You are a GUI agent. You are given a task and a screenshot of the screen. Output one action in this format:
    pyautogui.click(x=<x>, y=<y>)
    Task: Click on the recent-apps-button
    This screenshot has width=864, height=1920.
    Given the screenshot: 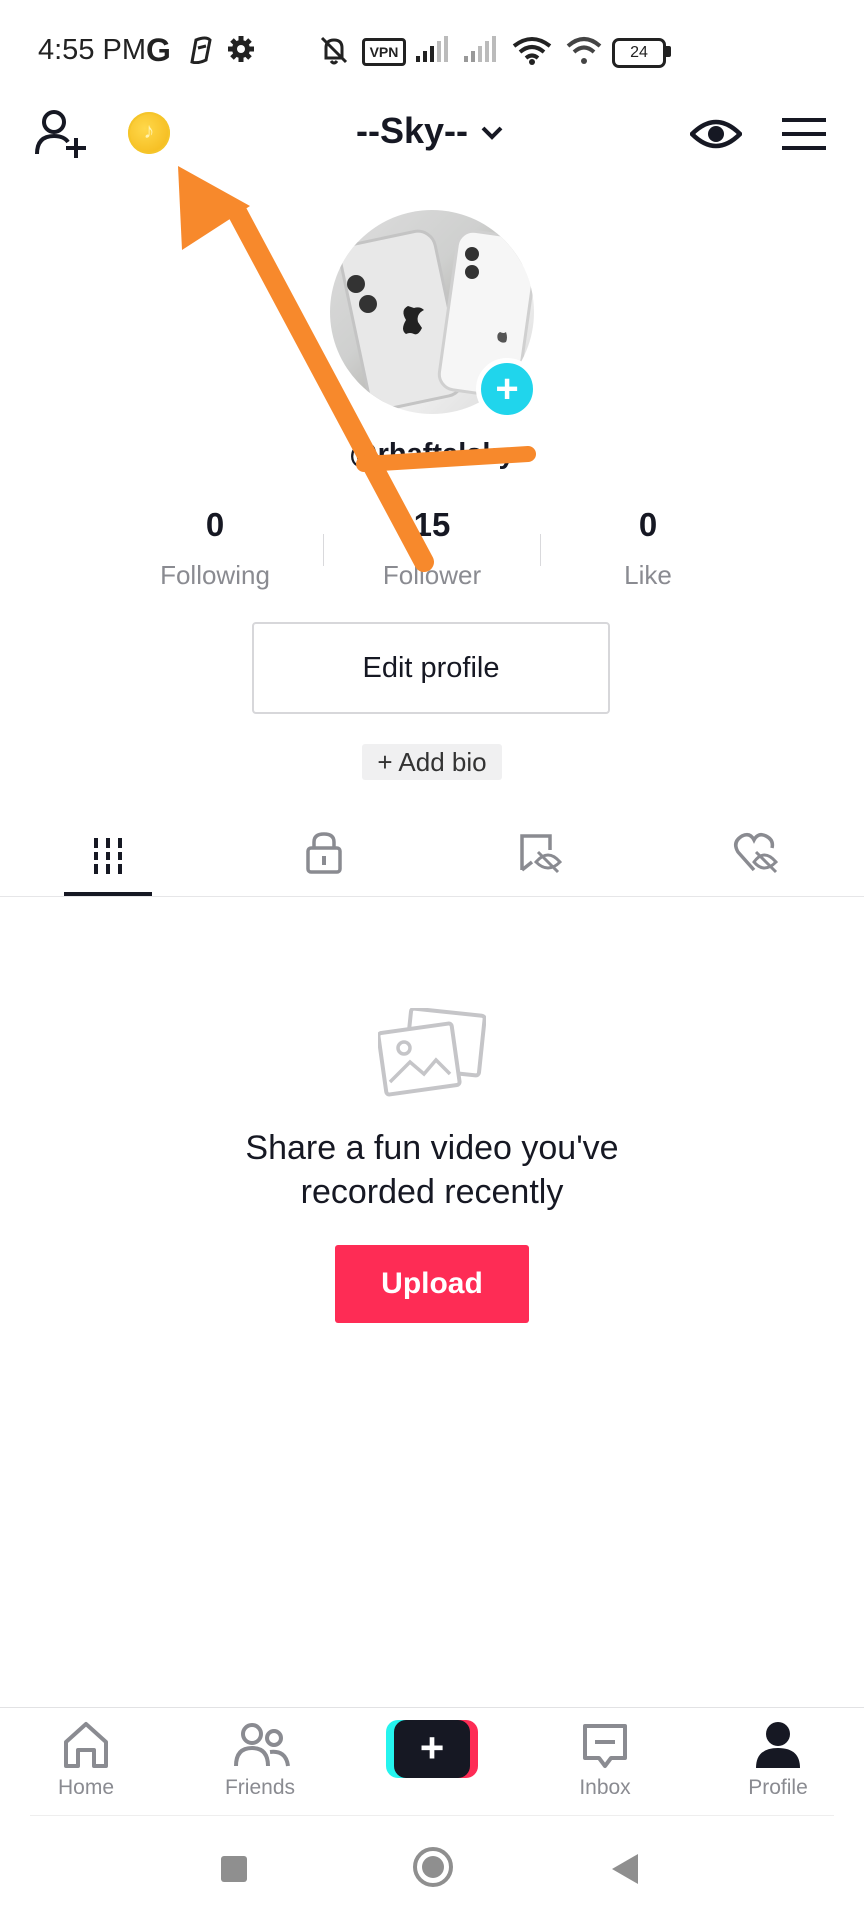 What is the action you would take?
    pyautogui.click(x=234, y=1869)
    